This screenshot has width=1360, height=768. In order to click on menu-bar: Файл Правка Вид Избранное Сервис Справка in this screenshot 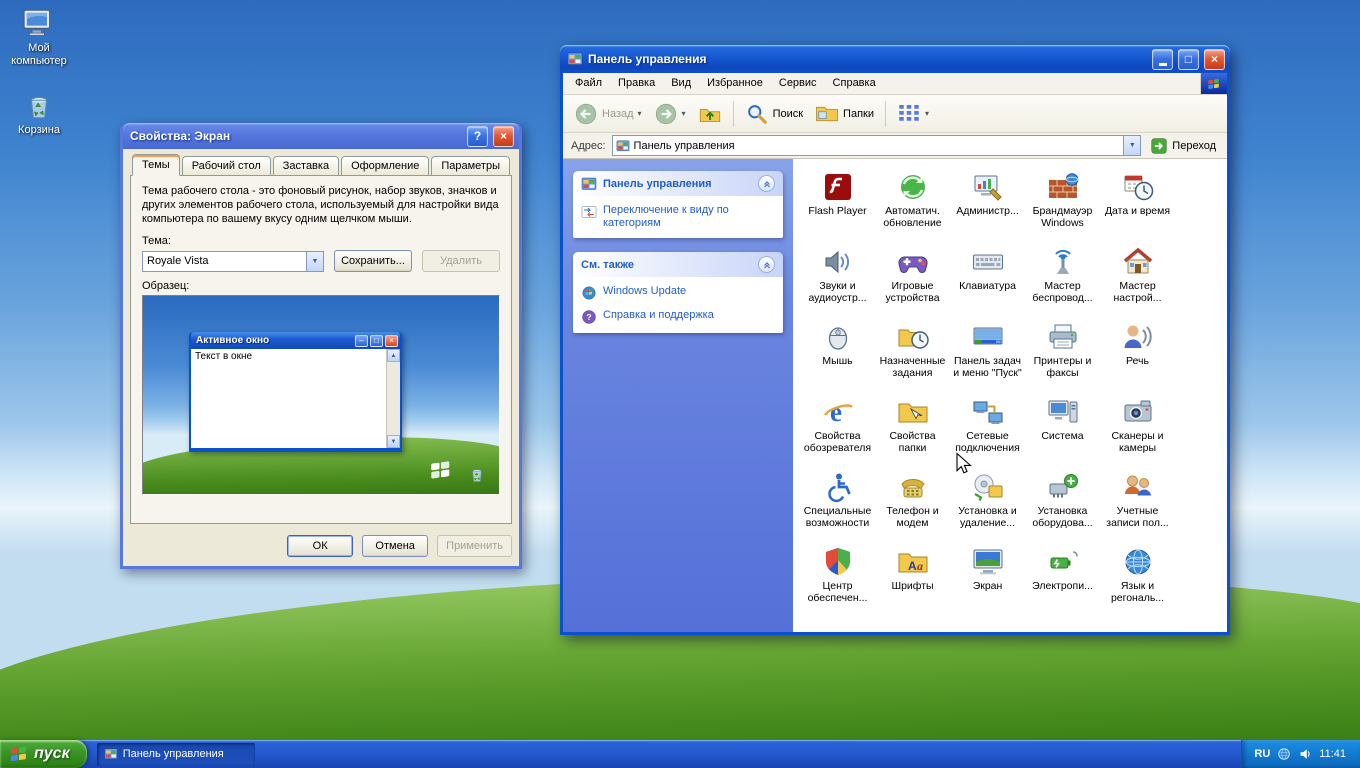, I will do `click(895, 84)`.